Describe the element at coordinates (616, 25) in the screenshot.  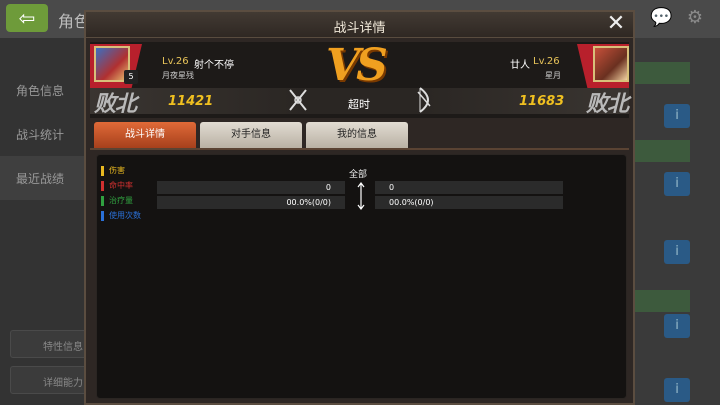
I see `close-icon: ✕` at that location.